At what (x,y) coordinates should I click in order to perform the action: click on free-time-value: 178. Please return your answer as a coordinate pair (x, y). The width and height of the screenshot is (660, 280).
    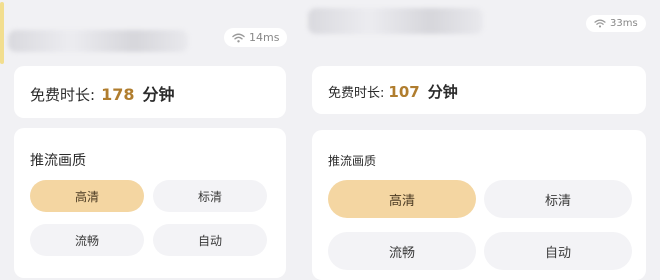
    Looking at the image, I should click on (118, 94).